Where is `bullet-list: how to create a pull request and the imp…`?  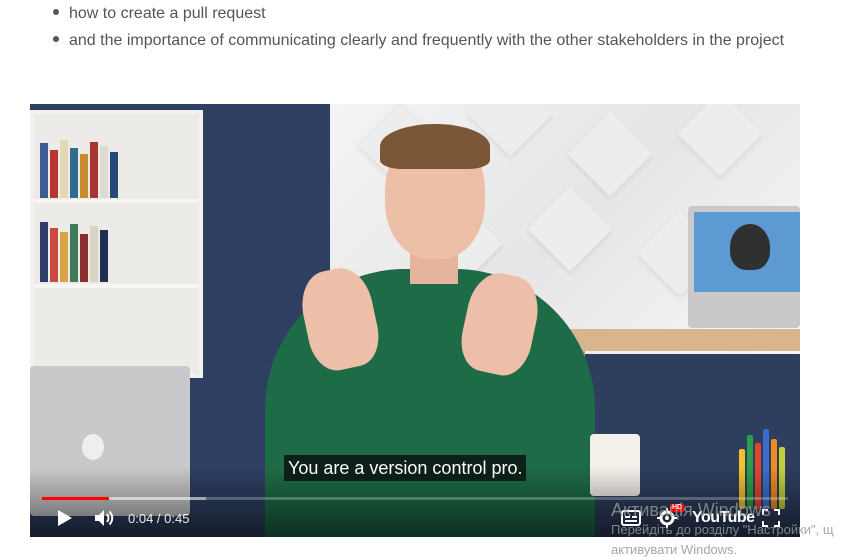
bullet-list: how to create a pull request and the imp… is located at coordinates (444, 27).